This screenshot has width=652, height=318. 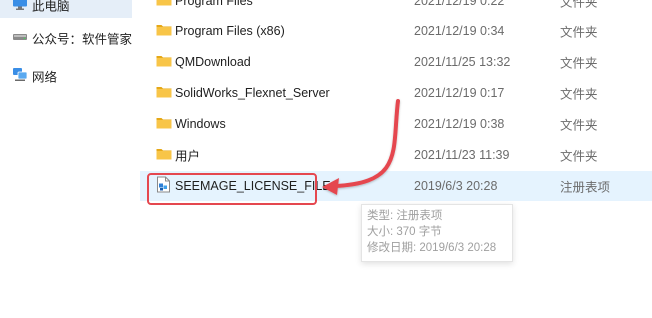 What do you see at coordinates (361, 147) in the screenshot?
I see `annotation-arrow` at bounding box center [361, 147].